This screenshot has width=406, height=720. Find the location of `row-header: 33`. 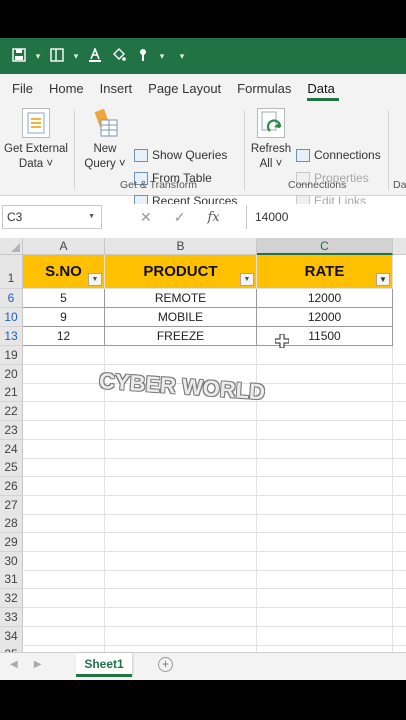

row-header: 33 is located at coordinates (11, 617).